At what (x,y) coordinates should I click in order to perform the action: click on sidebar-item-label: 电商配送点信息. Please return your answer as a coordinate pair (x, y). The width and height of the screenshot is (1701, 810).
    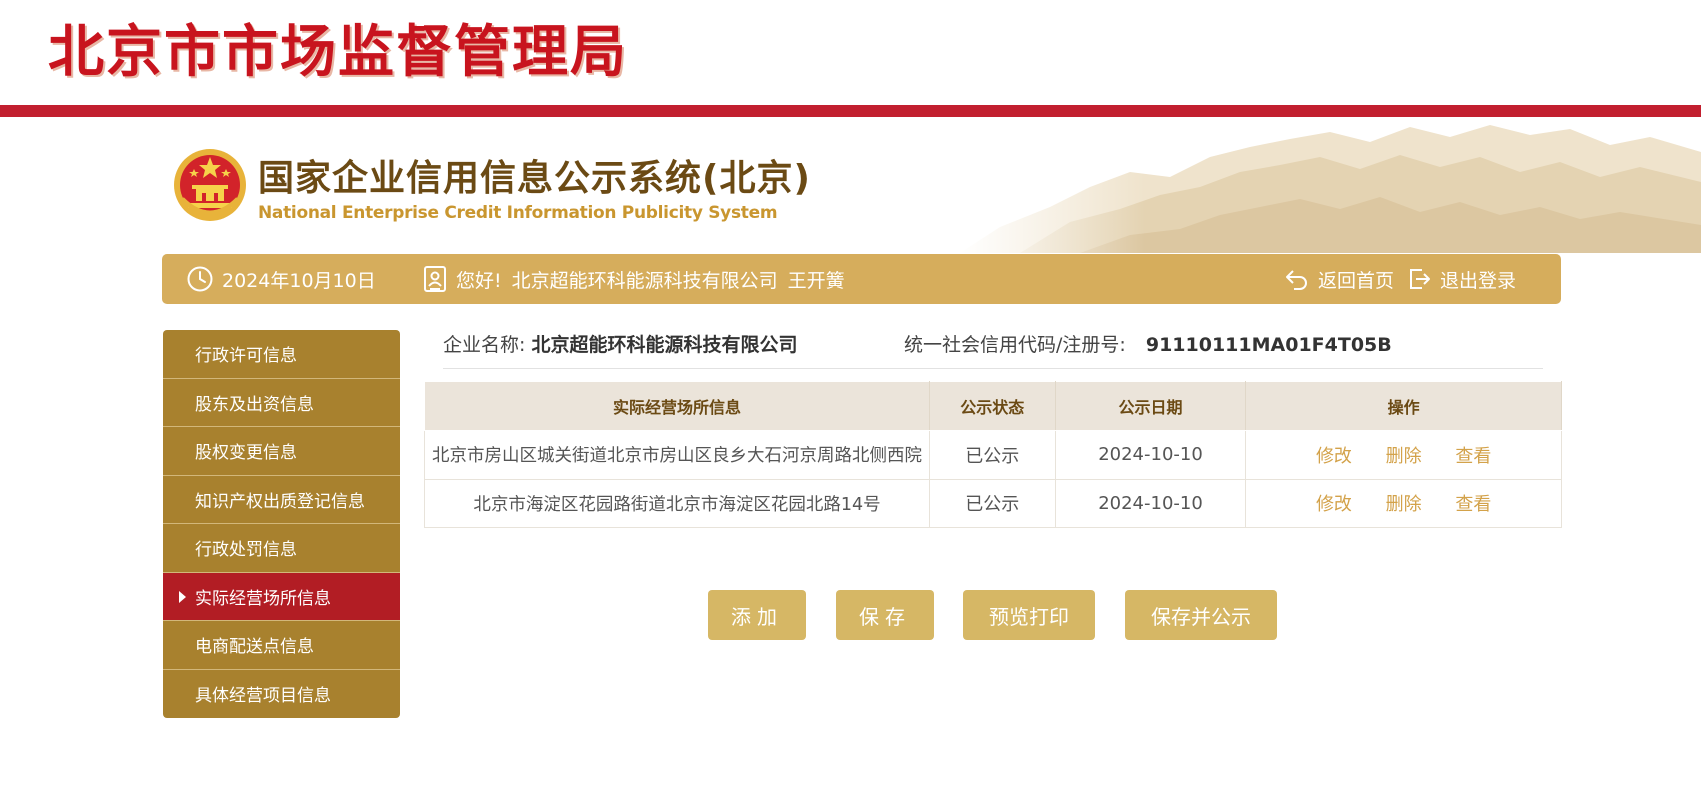
    Looking at the image, I should click on (254, 647).